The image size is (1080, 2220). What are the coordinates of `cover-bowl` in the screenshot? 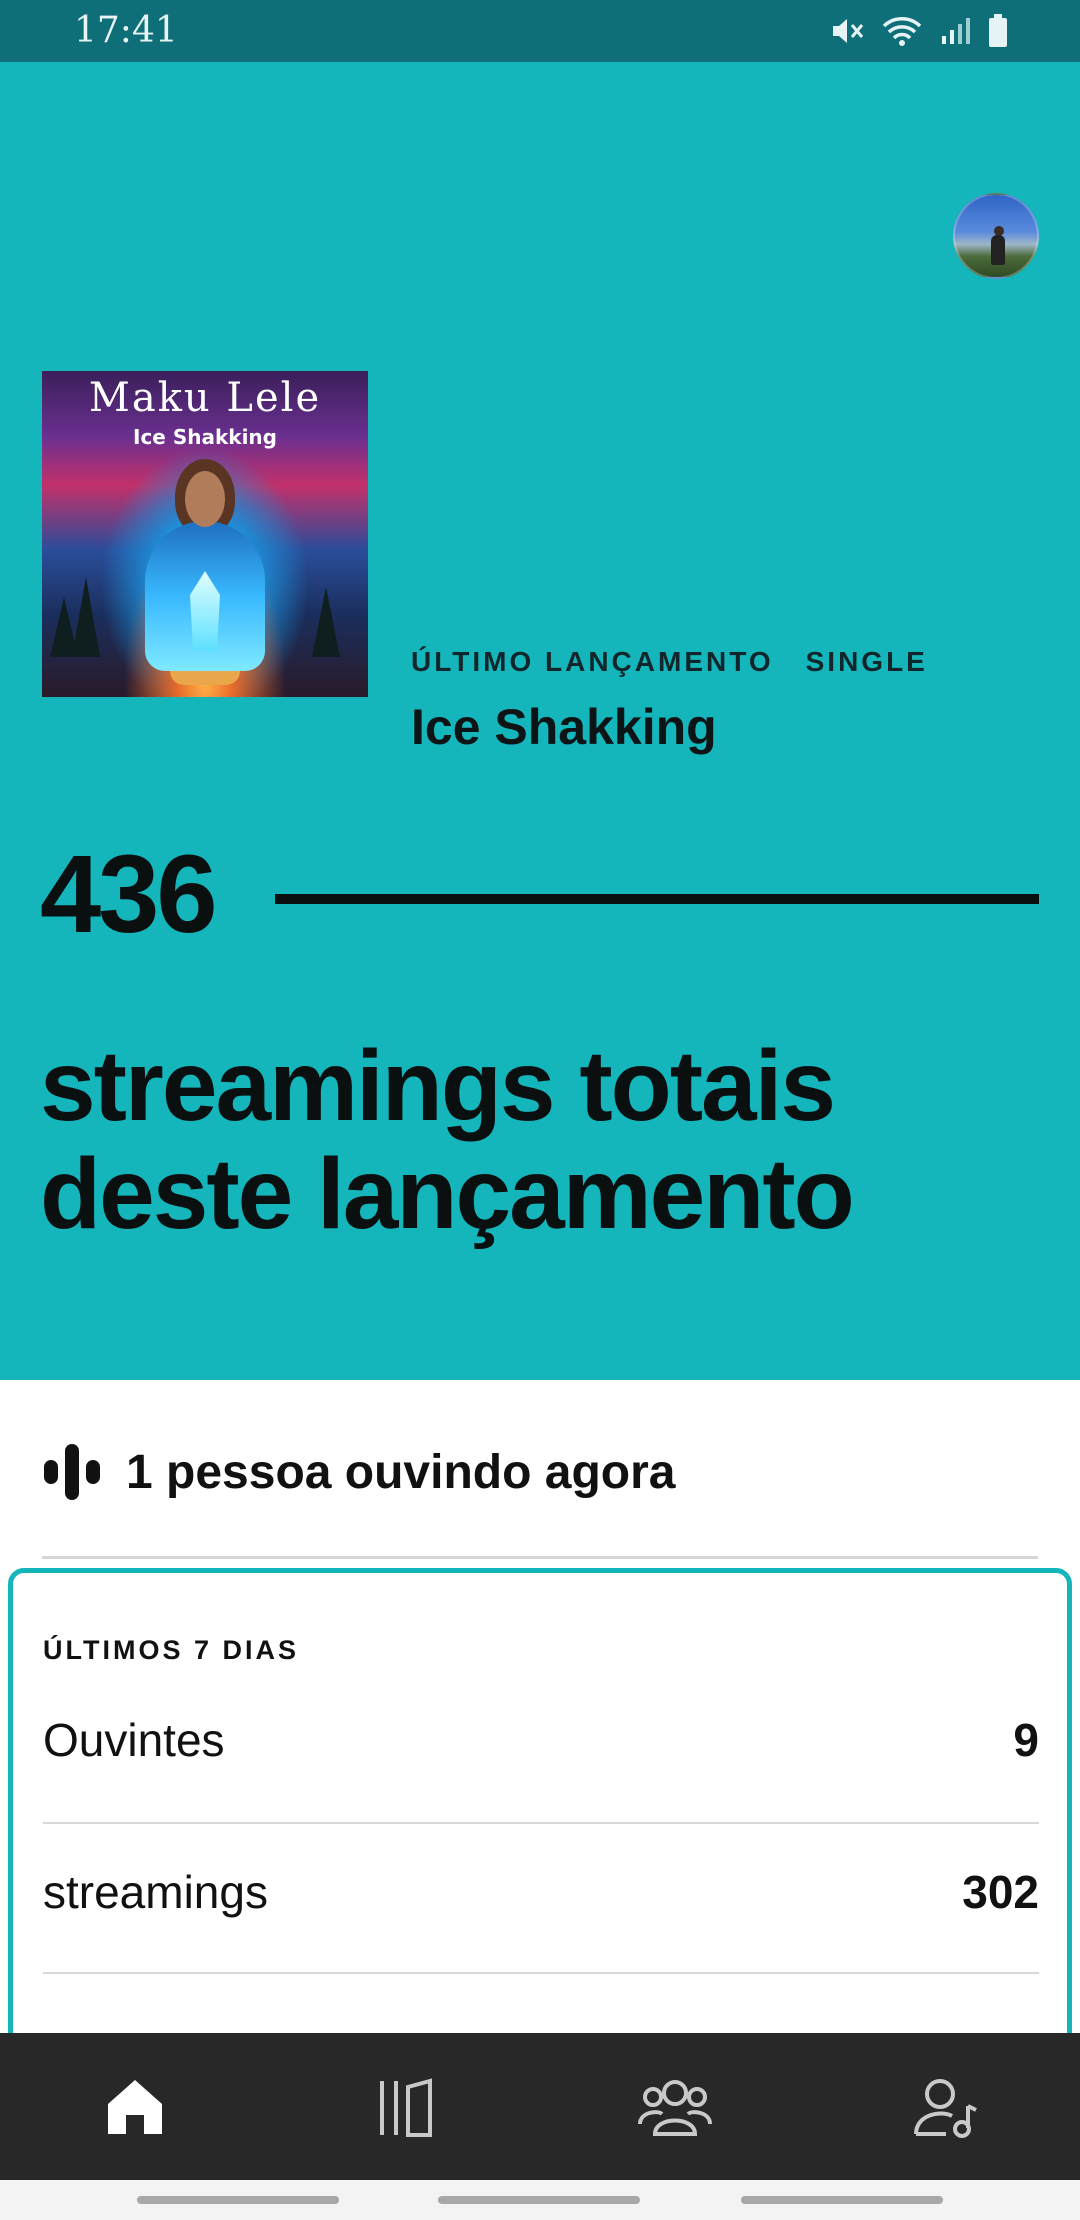 It's located at (205, 678).